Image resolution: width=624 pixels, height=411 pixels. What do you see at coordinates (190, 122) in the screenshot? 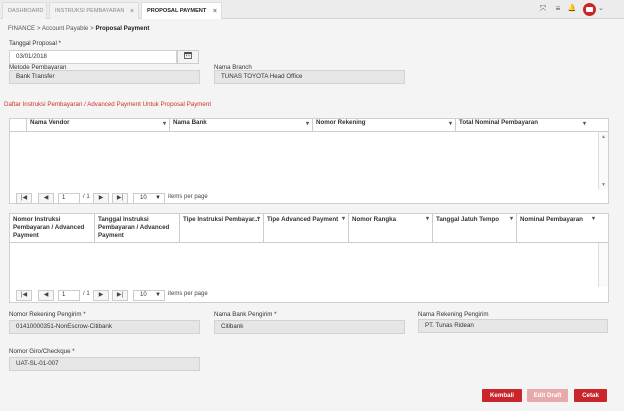
I see `column-label: Nama Bank` at bounding box center [190, 122].